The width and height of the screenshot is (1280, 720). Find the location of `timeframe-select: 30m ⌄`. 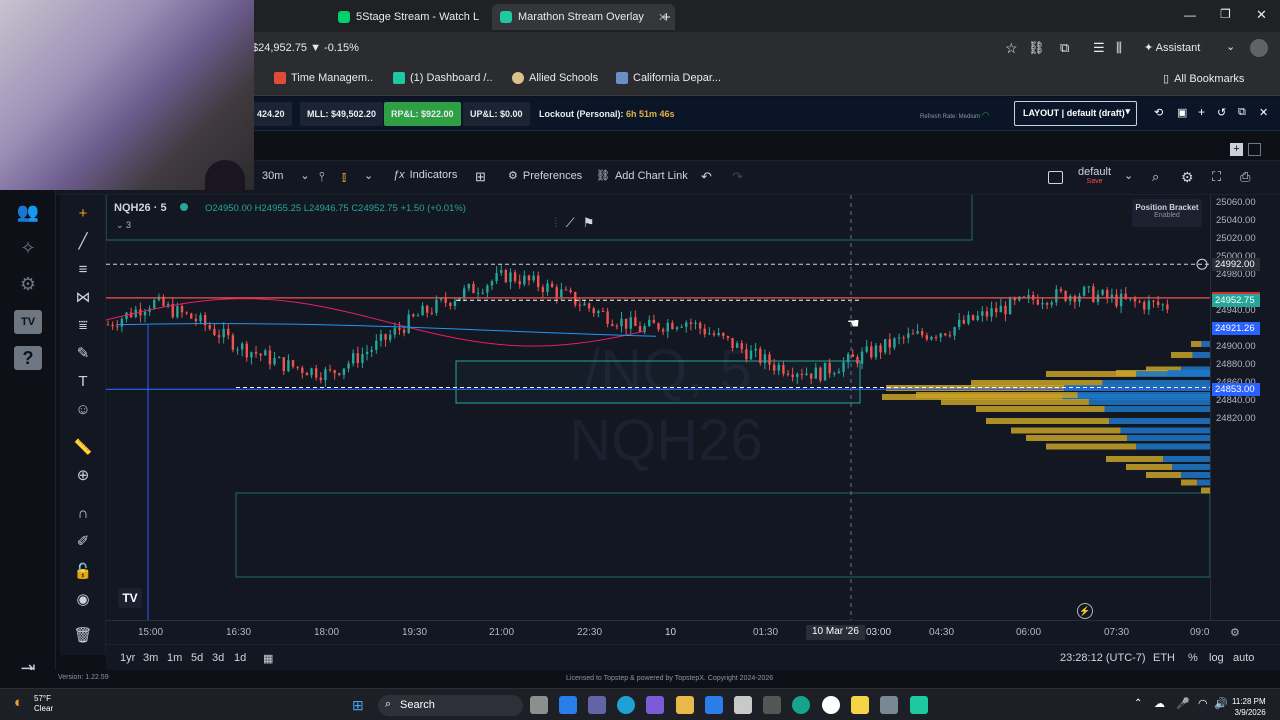

timeframe-select: 30m ⌄ is located at coordinates (286, 176).